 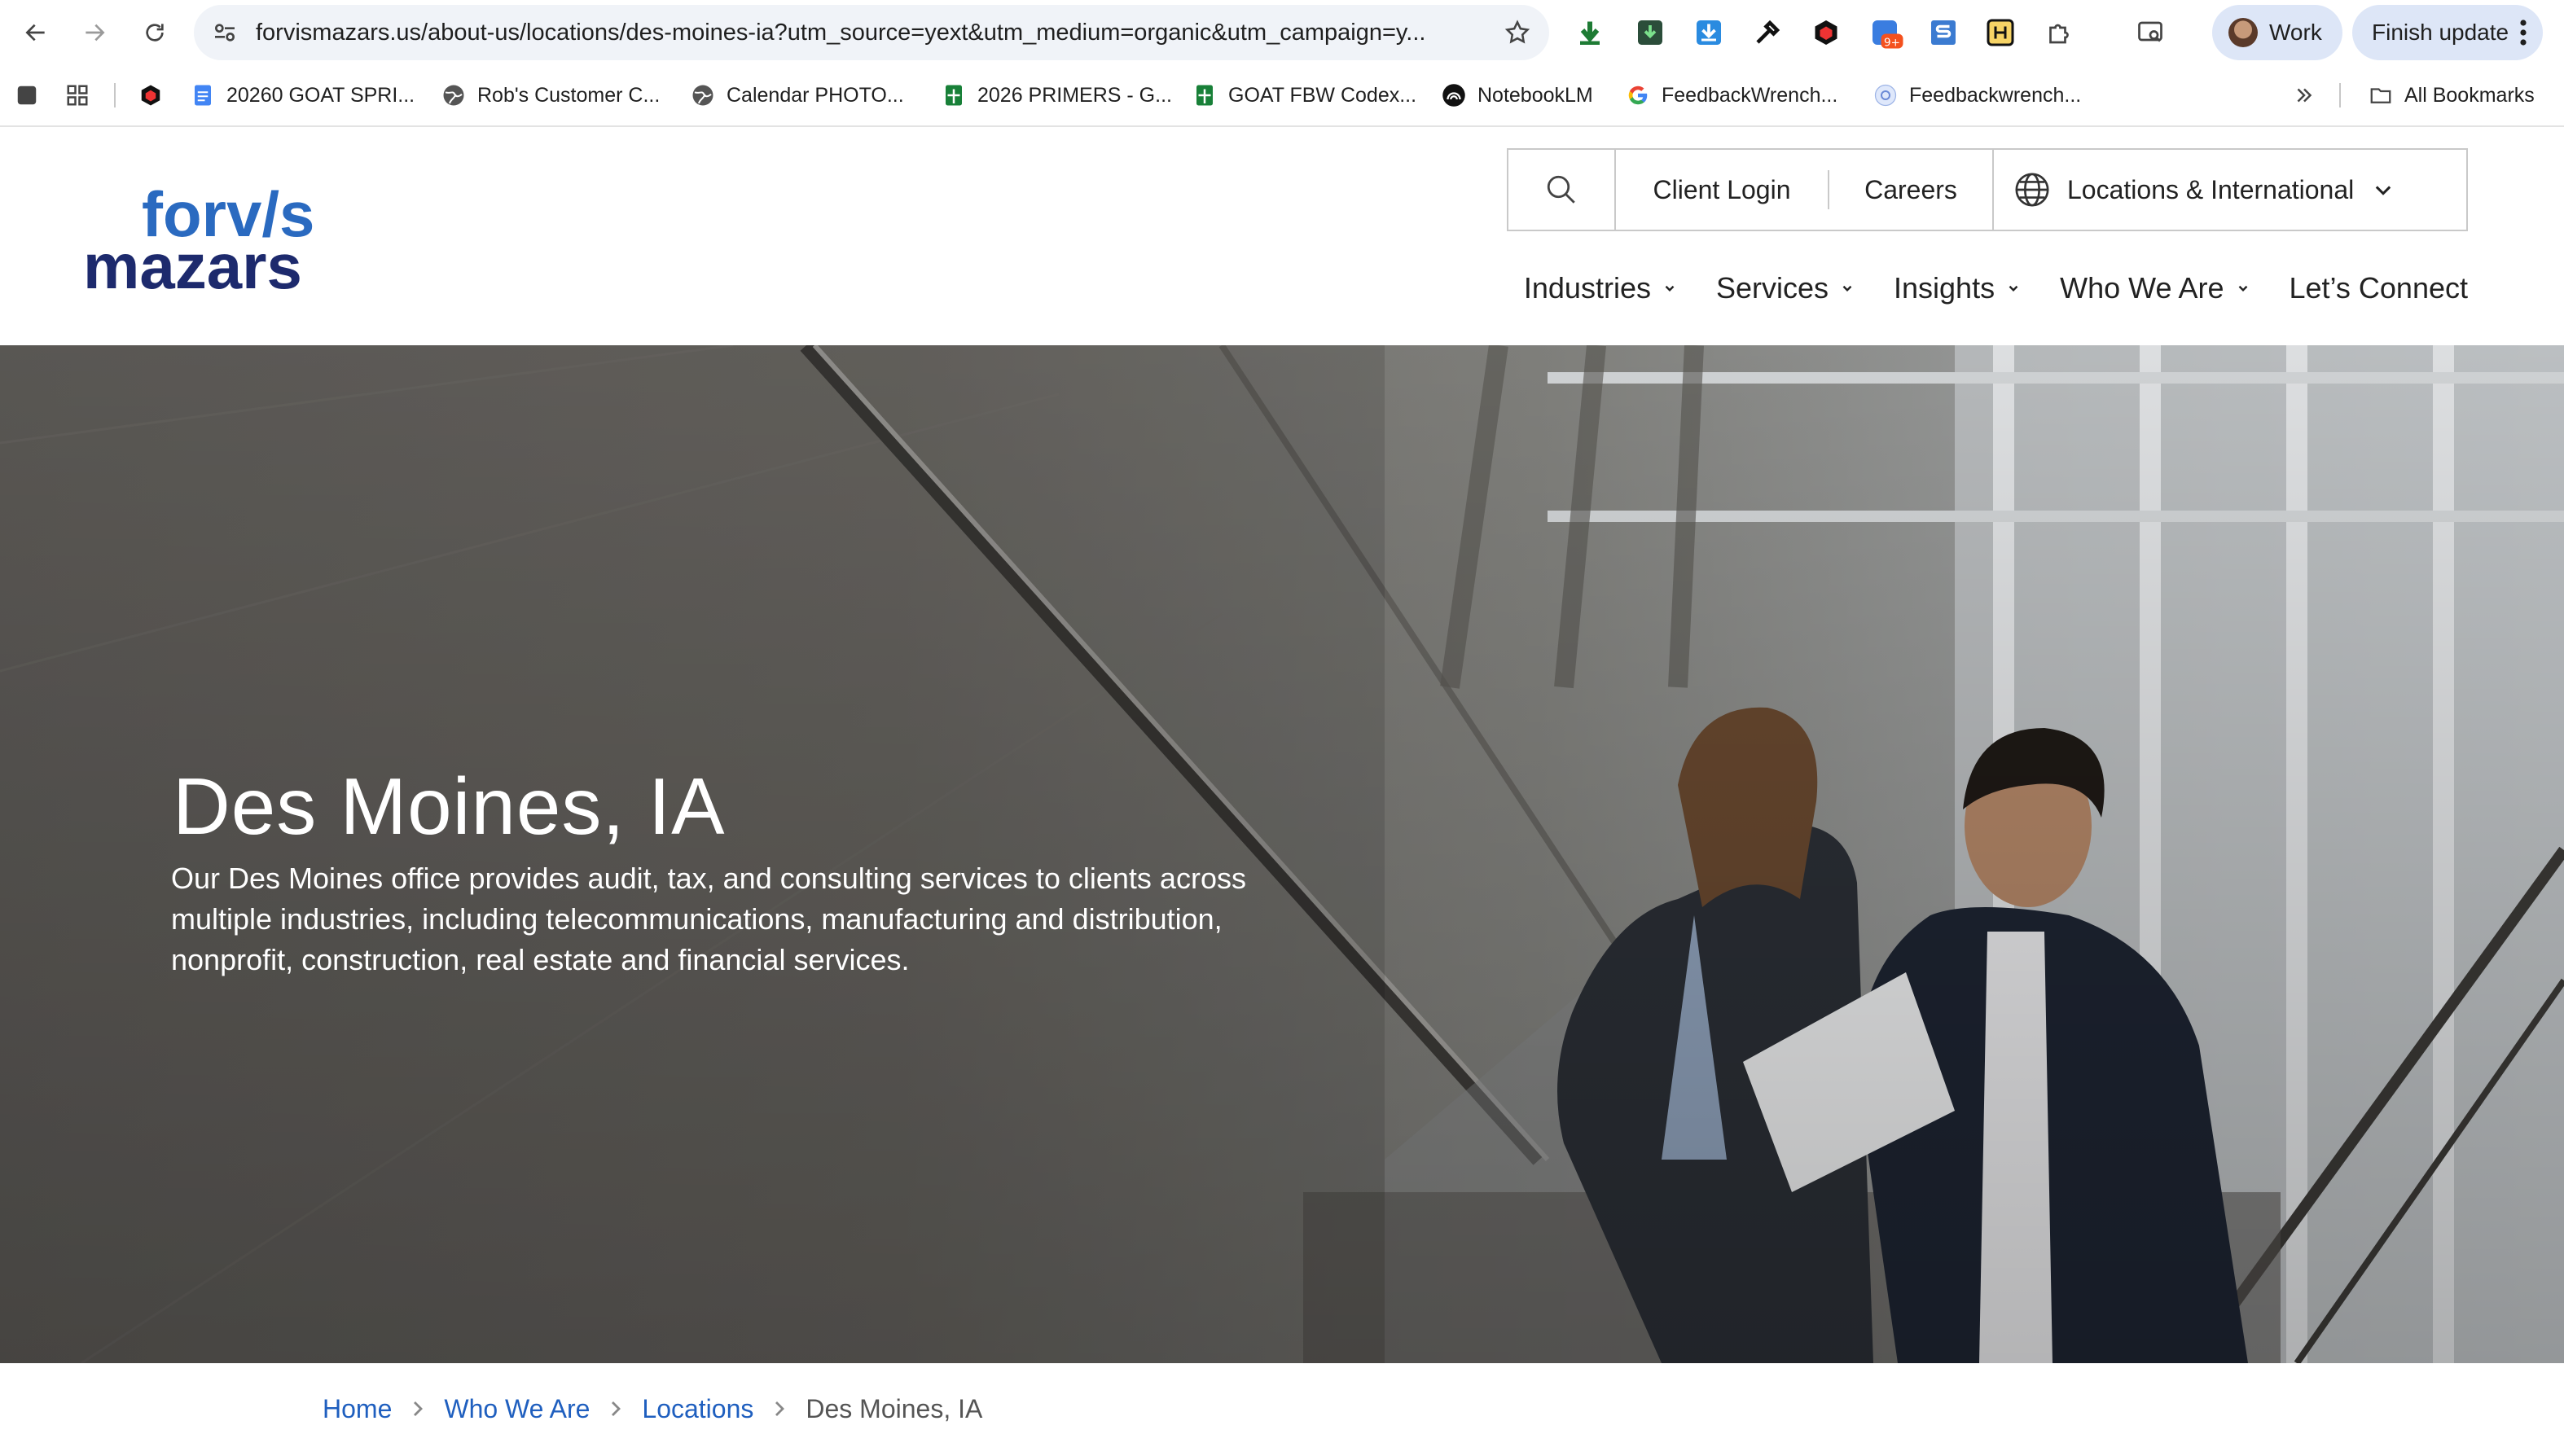 What do you see at coordinates (1638, 95) in the screenshot?
I see `google-icon` at bounding box center [1638, 95].